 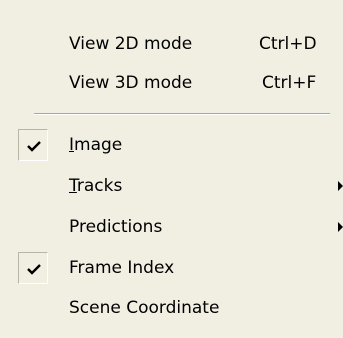 I want to click on menu-item-label: View 2D mode, so click(x=131, y=44).